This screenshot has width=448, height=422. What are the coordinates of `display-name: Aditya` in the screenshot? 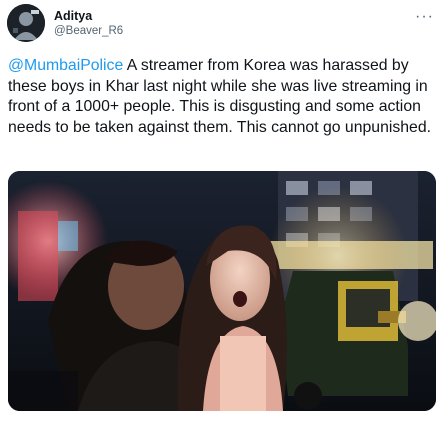 It's located at (73, 16).